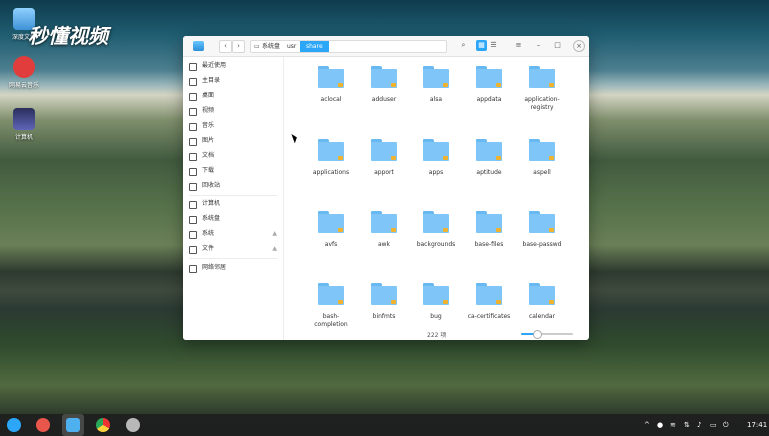 The width and height of the screenshot is (769, 436). I want to click on maximize-button: □, so click(557, 45).